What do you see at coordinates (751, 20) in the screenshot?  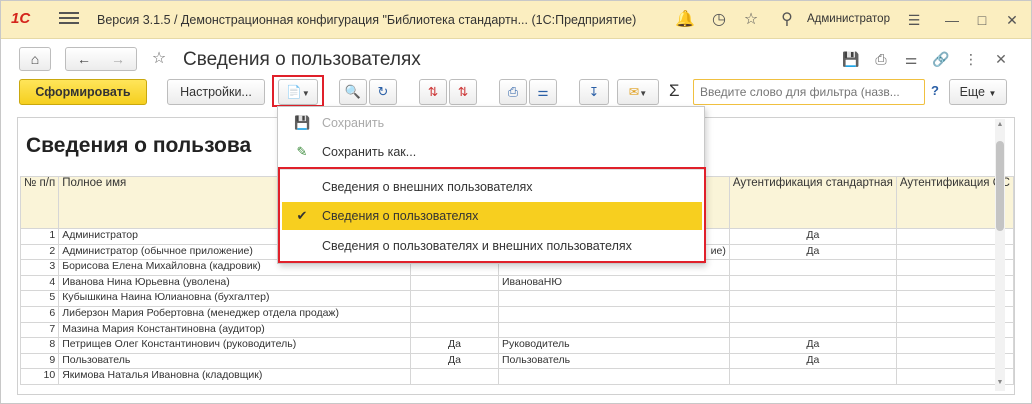 I see `star-icon: ☆` at bounding box center [751, 20].